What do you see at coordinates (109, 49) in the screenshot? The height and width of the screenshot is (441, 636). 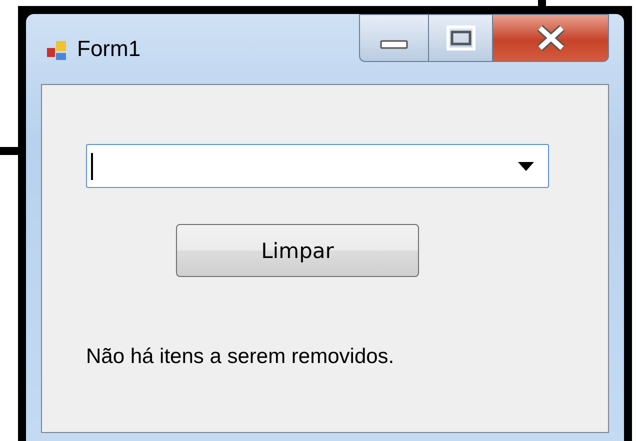 I see `window-title: Form1` at bounding box center [109, 49].